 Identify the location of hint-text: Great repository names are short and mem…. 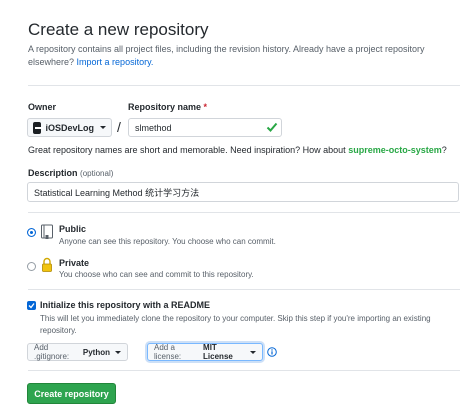
(187, 150).